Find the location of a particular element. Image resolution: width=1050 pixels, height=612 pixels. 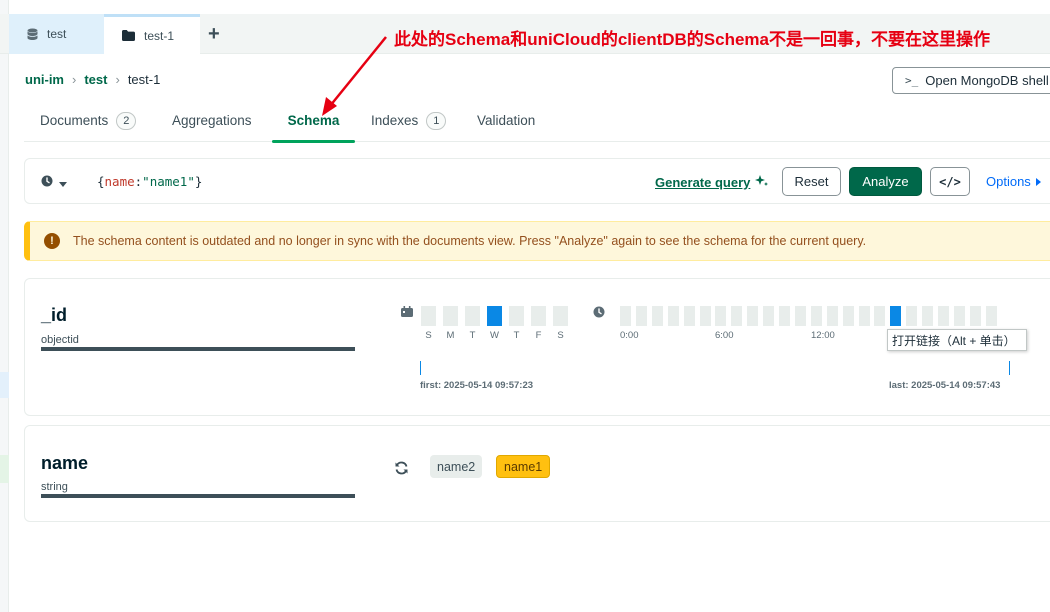

hour-label: 0:00 is located at coordinates (629, 335).